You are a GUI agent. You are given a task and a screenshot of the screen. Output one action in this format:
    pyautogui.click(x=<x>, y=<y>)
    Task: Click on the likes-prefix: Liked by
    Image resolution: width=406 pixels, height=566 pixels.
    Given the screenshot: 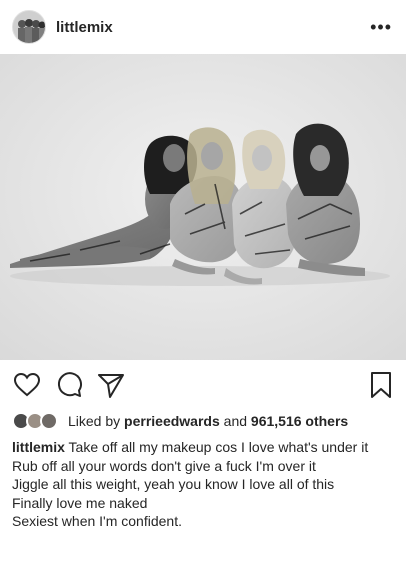 What is the action you would take?
    pyautogui.click(x=94, y=421)
    